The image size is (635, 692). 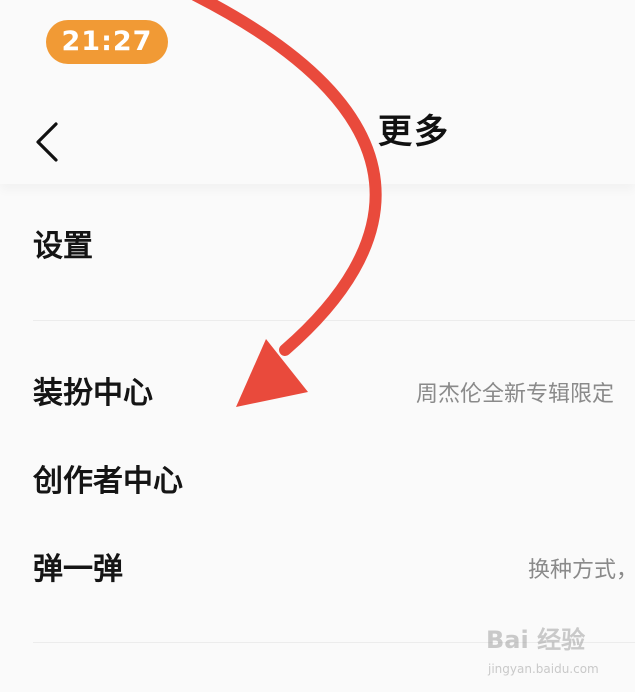 What do you see at coordinates (536, 640) in the screenshot?
I see `watermark-brand: Bai 经验` at bounding box center [536, 640].